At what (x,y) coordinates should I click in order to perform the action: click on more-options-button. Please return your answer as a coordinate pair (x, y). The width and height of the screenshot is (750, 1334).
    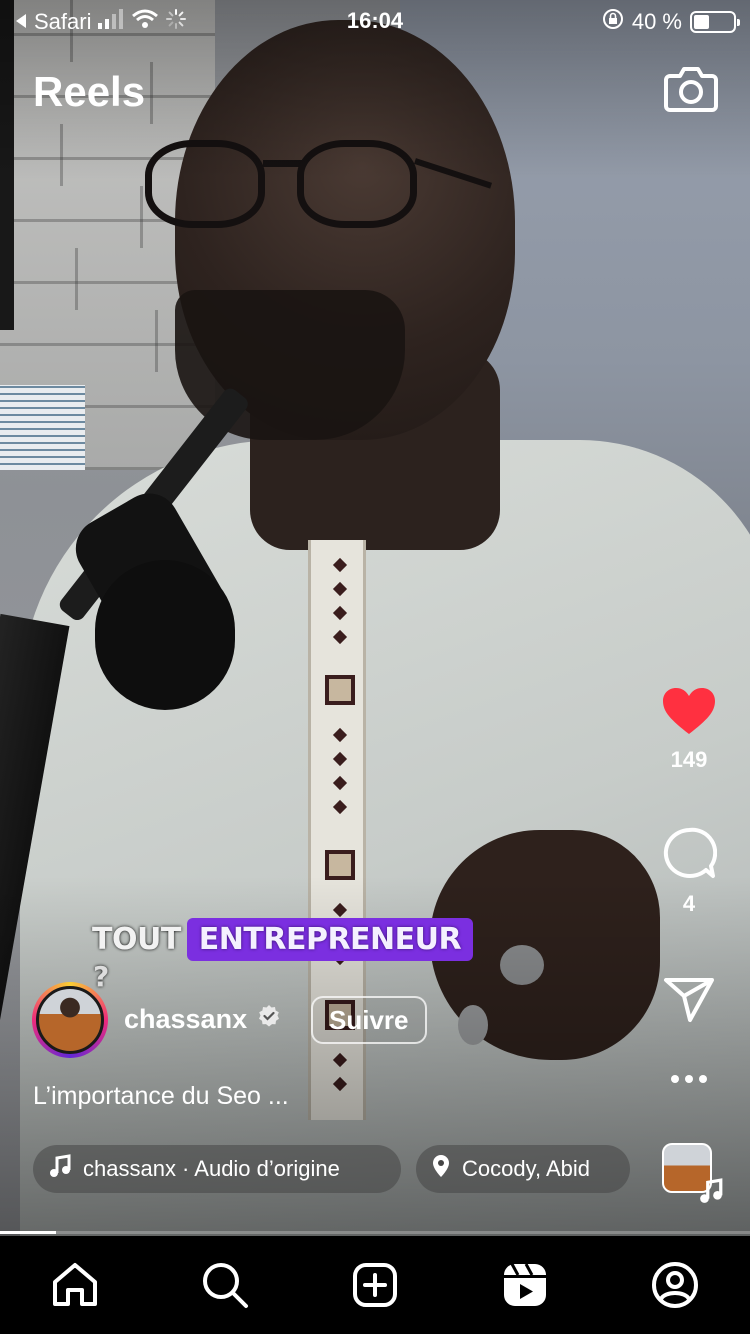
    Looking at the image, I should click on (689, 1081).